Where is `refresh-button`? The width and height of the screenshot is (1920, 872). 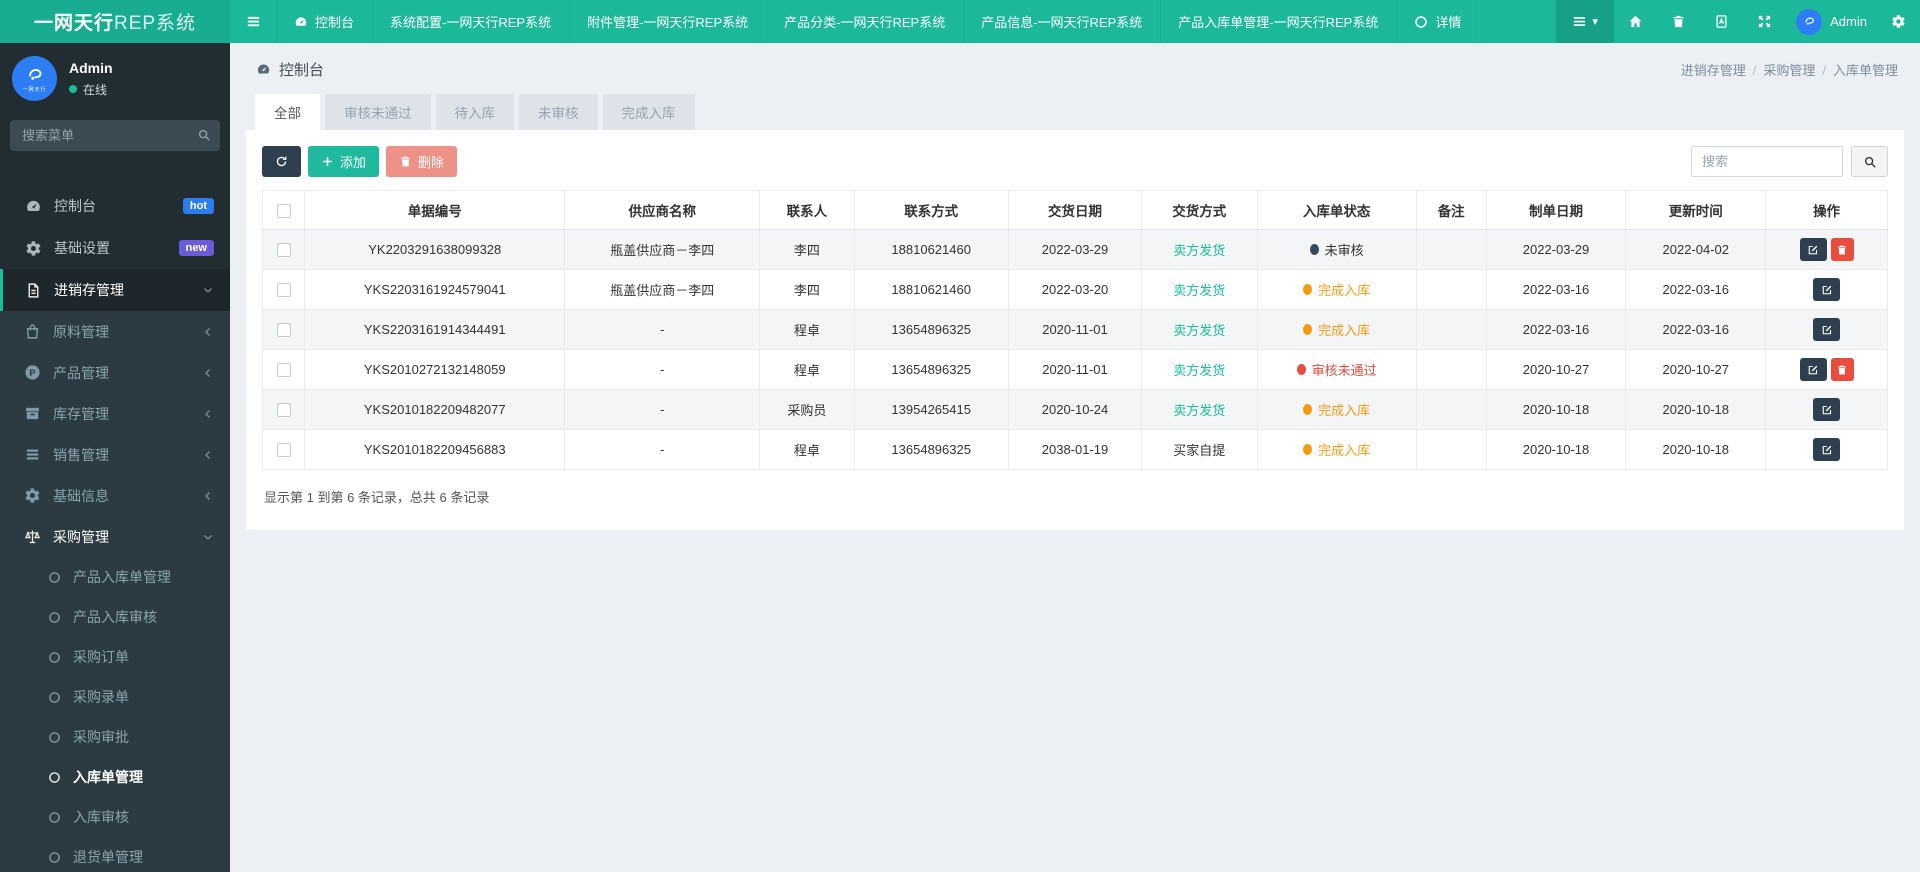 refresh-button is located at coordinates (281, 161).